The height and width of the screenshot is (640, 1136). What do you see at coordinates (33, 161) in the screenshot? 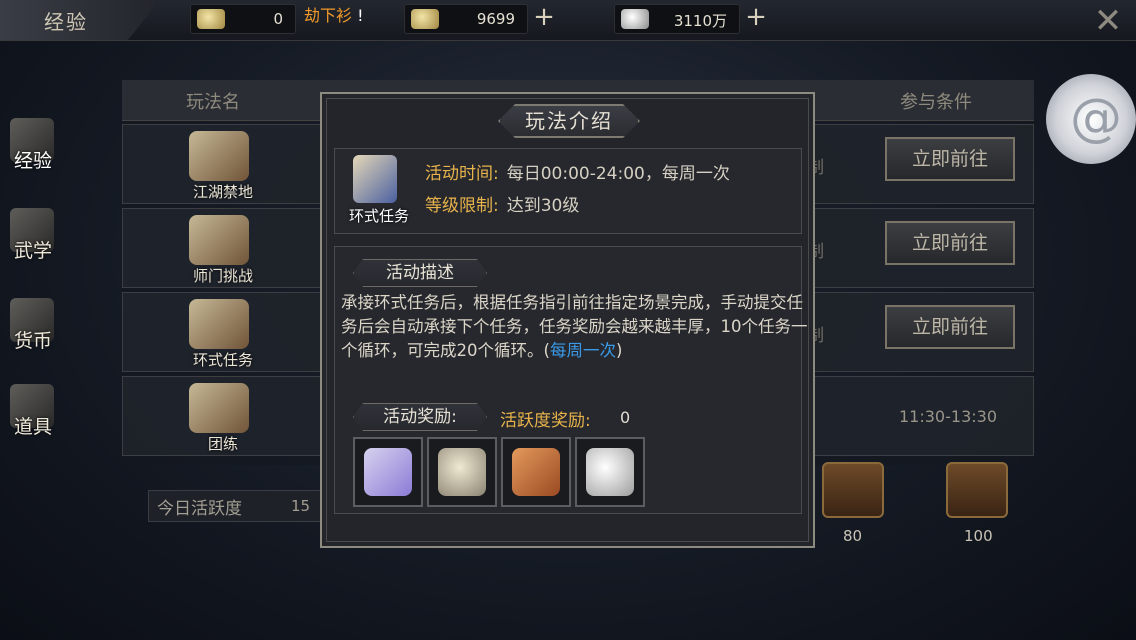
I see `sidebar-item-label: 经验` at bounding box center [33, 161].